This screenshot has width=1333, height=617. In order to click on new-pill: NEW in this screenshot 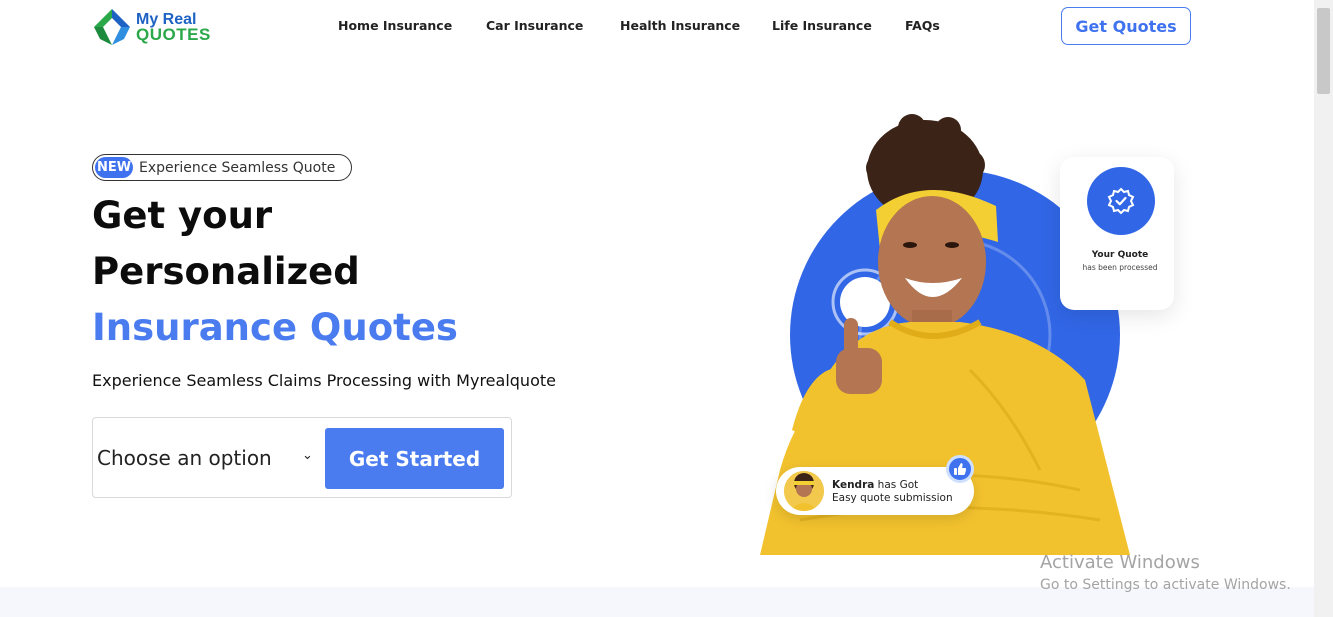, I will do `click(114, 167)`.